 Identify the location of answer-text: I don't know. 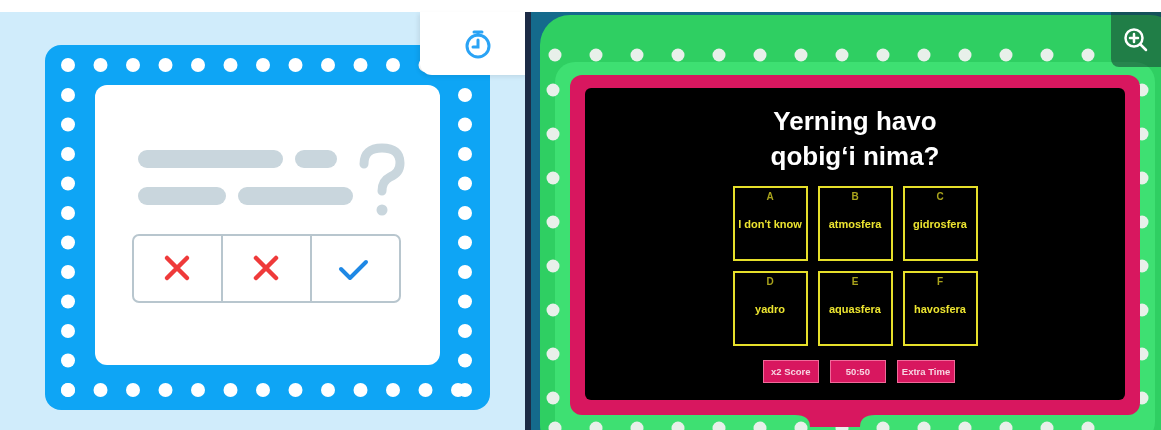
(770, 224).